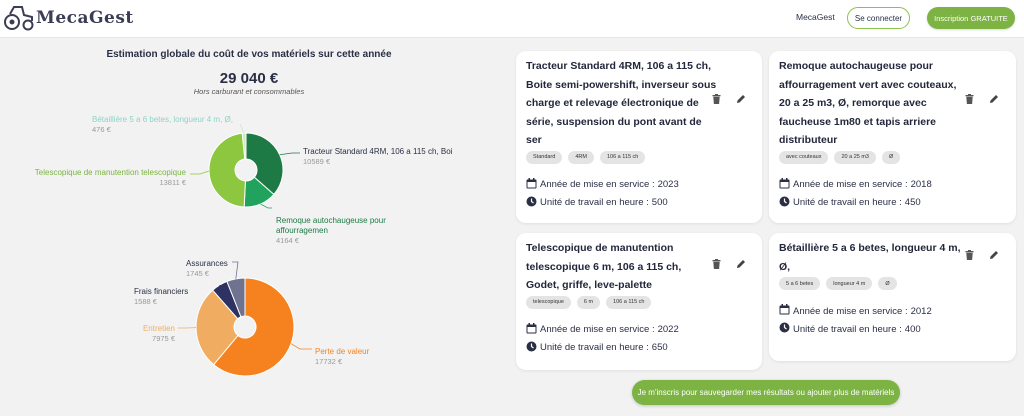 The width and height of the screenshot is (1024, 416). I want to click on slice-value: 1588 €, so click(146, 301).